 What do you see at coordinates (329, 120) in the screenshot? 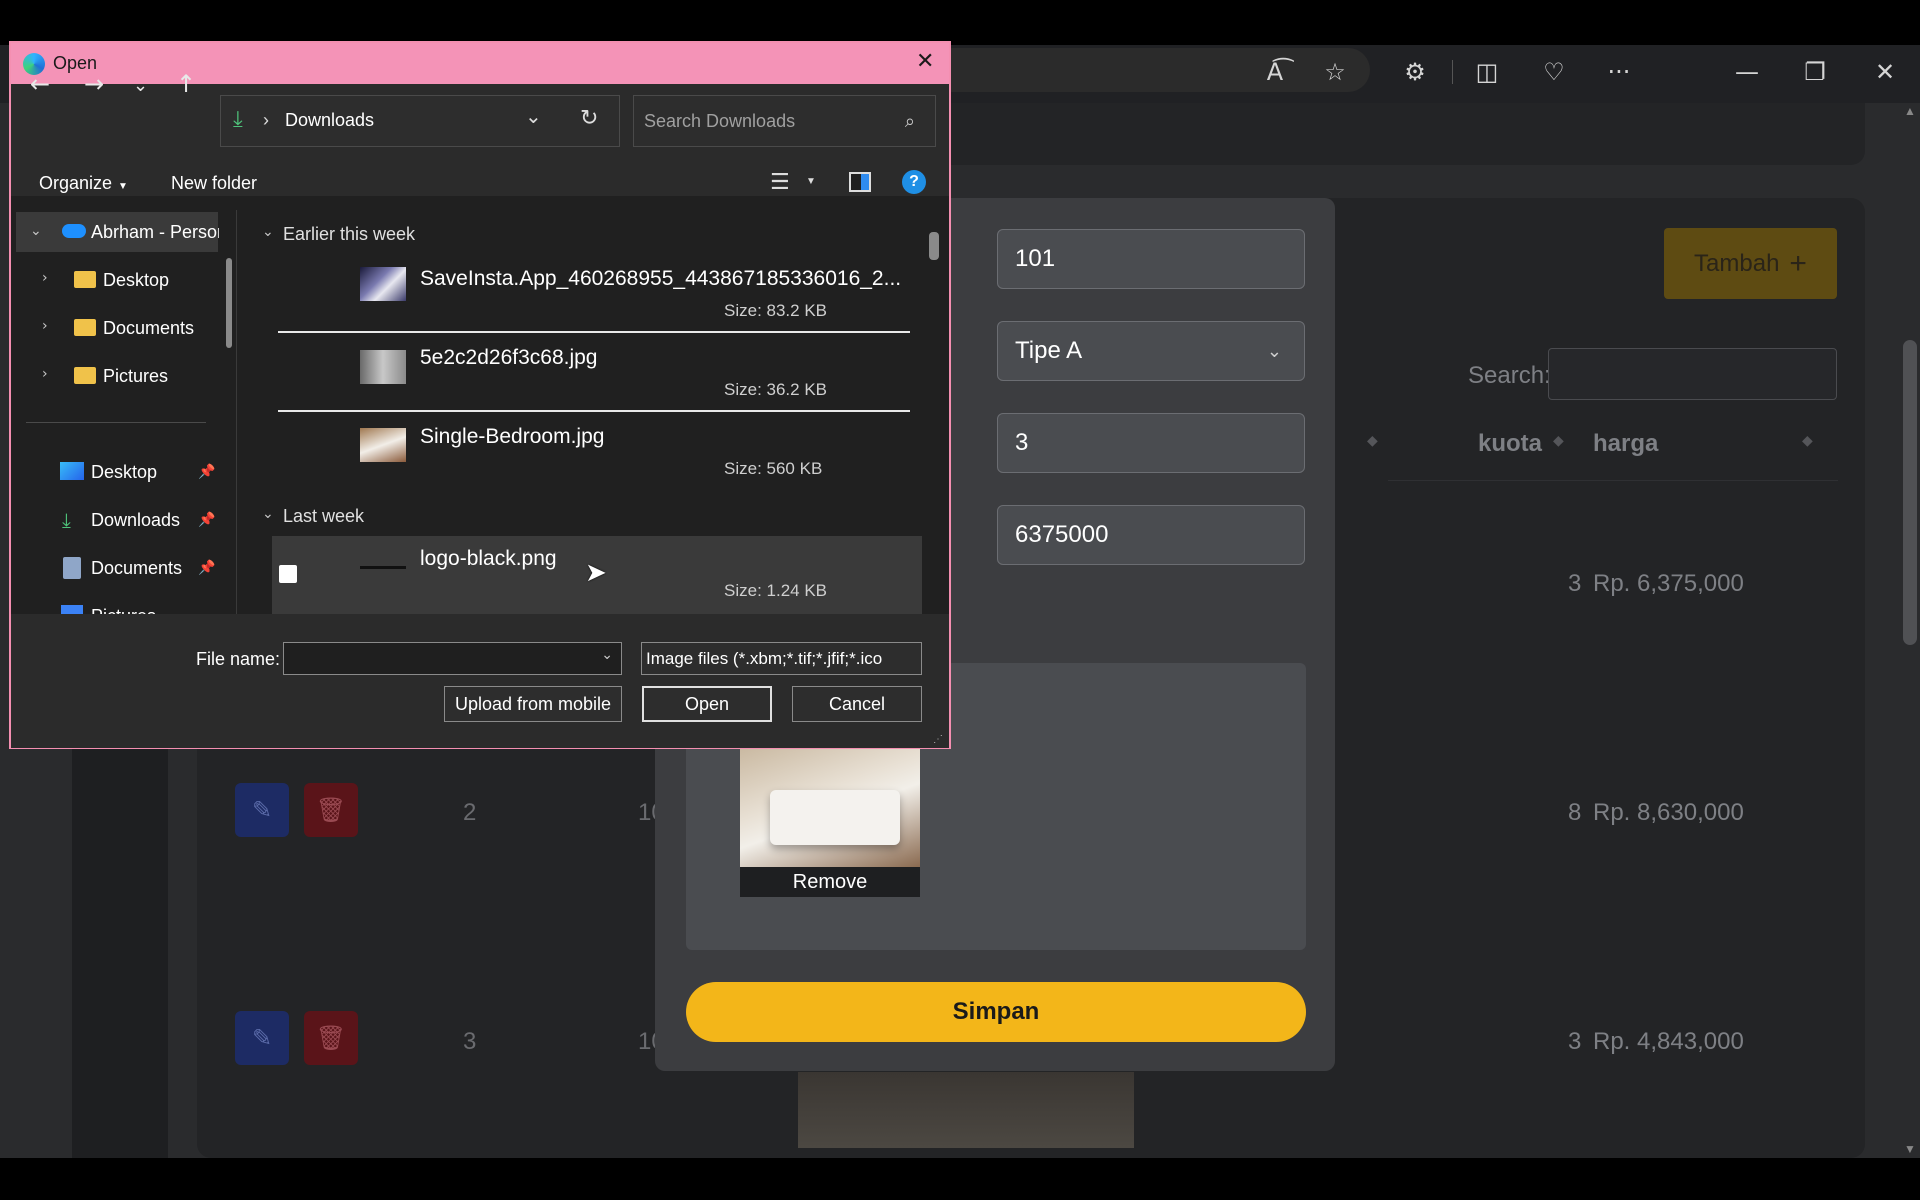
I see `path-current-folder: Downloads` at bounding box center [329, 120].